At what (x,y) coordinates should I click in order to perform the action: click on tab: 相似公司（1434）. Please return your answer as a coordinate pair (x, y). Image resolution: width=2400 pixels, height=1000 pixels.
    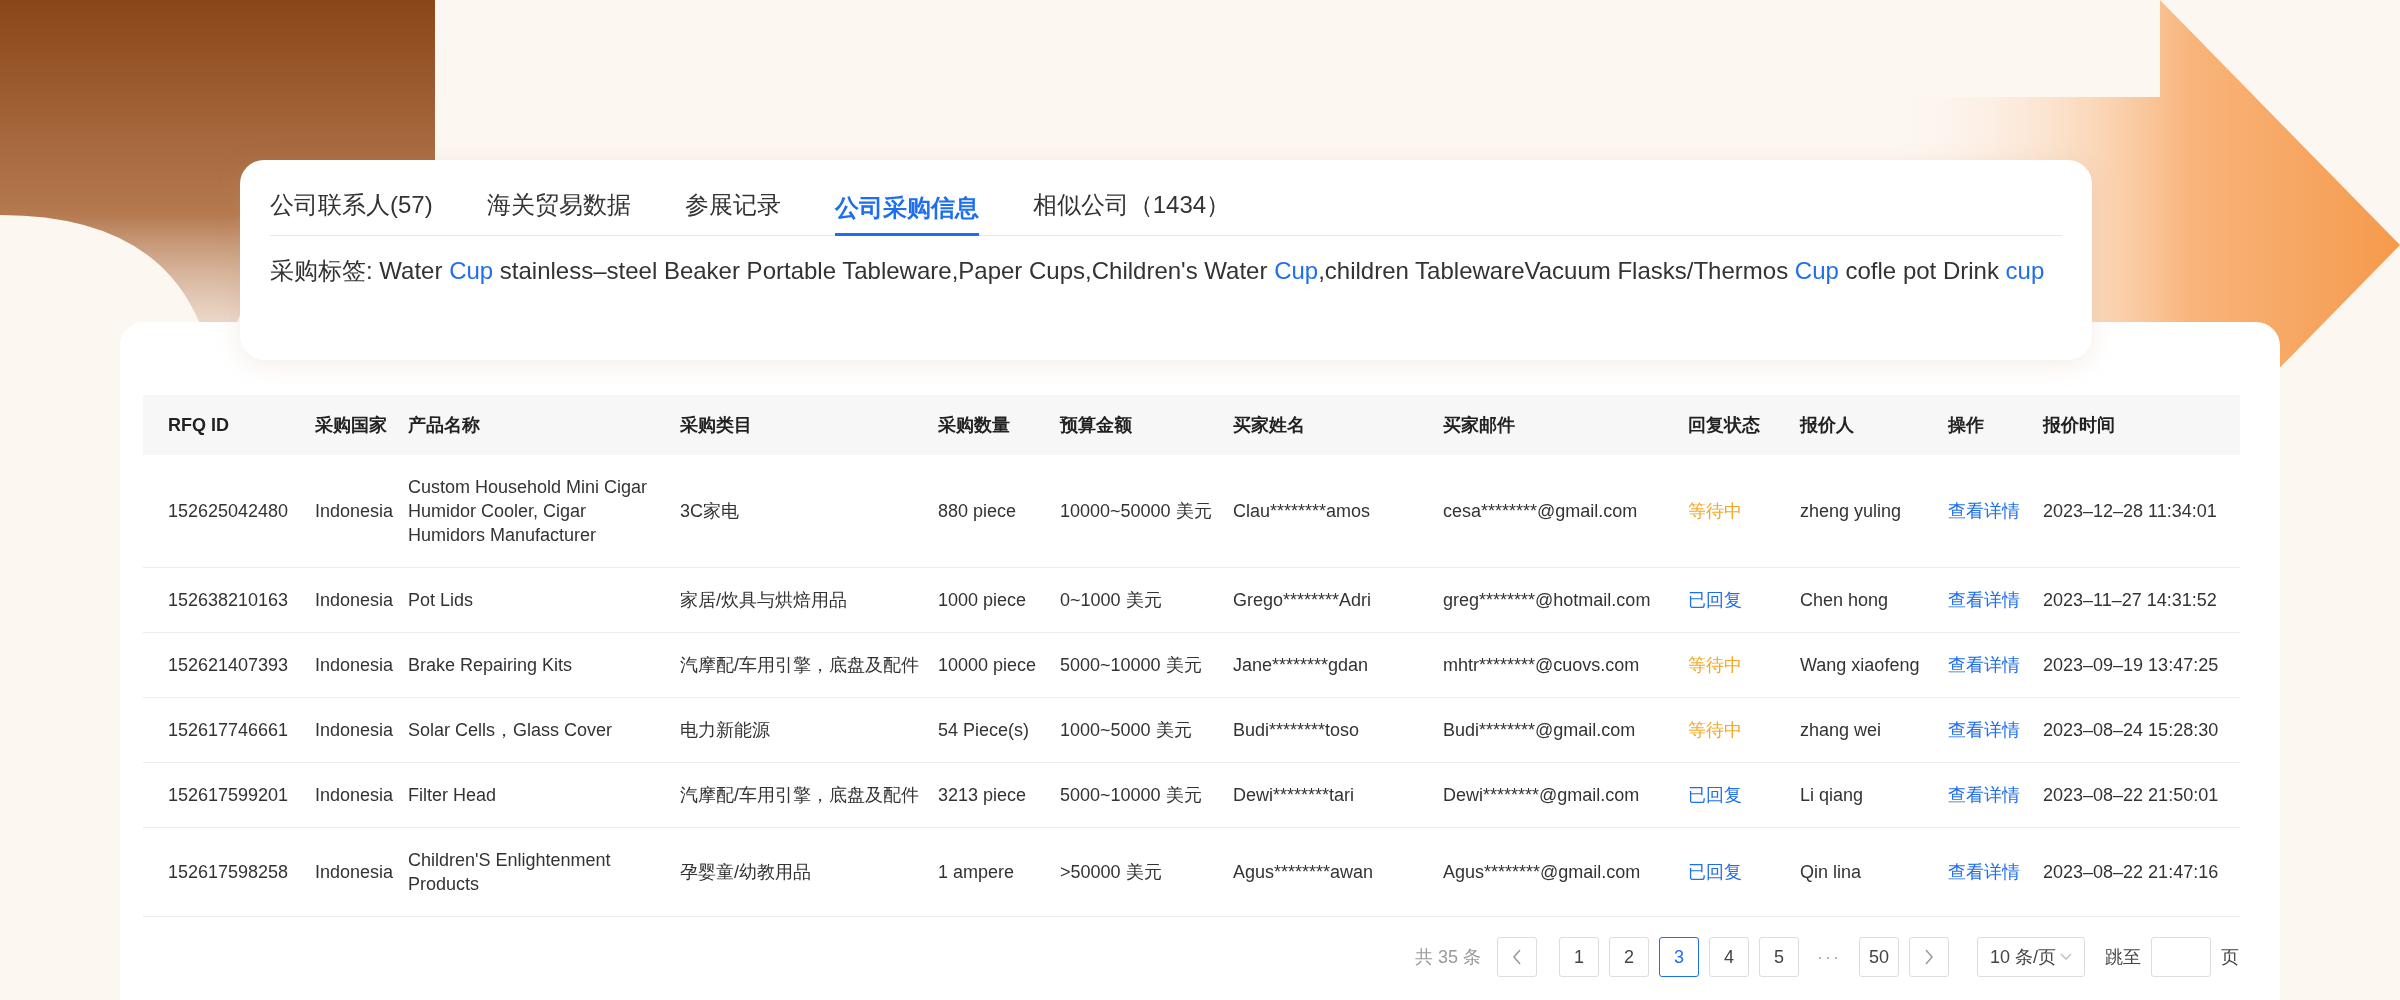
    Looking at the image, I should click on (1131, 213).